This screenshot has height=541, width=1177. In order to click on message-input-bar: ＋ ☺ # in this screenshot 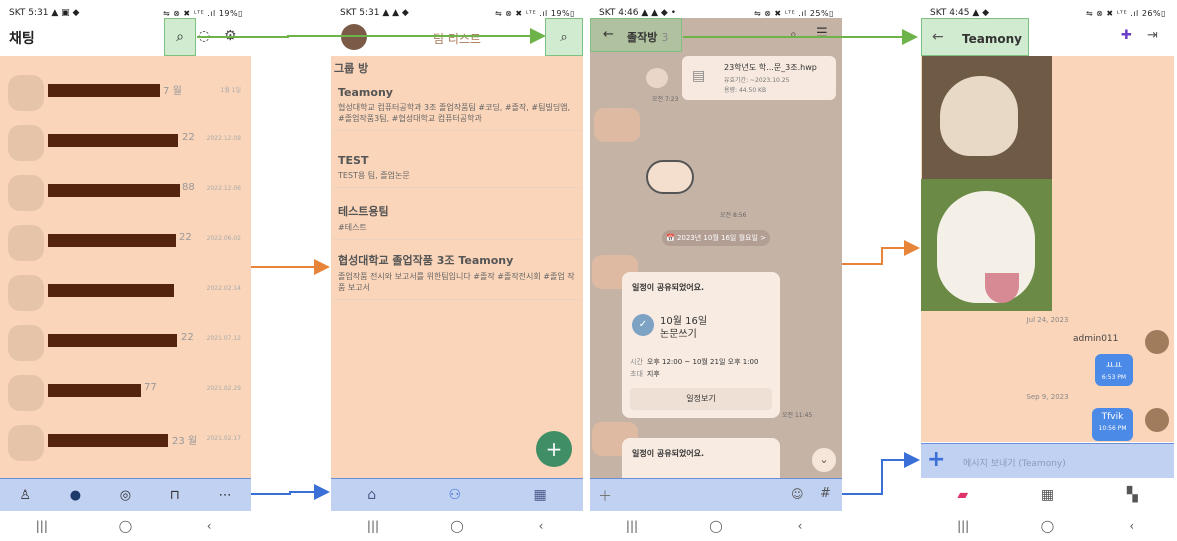, I will do `click(716, 494)`.